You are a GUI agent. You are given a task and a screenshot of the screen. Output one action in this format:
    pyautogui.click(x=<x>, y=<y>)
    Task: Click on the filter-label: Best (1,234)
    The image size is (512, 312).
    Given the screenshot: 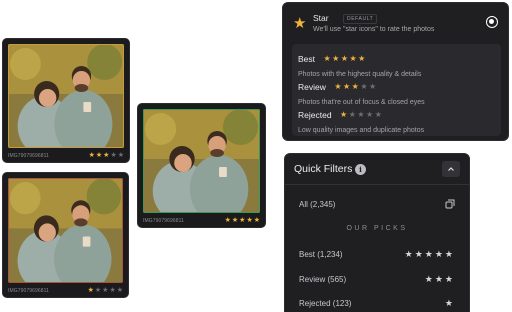 What is the action you would take?
    pyautogui.click(x=321, y=254)
    